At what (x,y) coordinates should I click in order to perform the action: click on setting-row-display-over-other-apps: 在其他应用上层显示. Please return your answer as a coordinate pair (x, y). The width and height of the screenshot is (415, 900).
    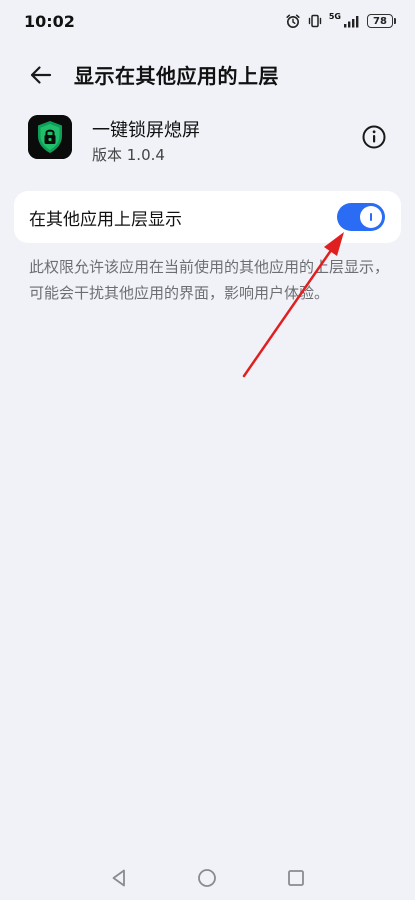
    Looking at the image, I should click on (207, 217).